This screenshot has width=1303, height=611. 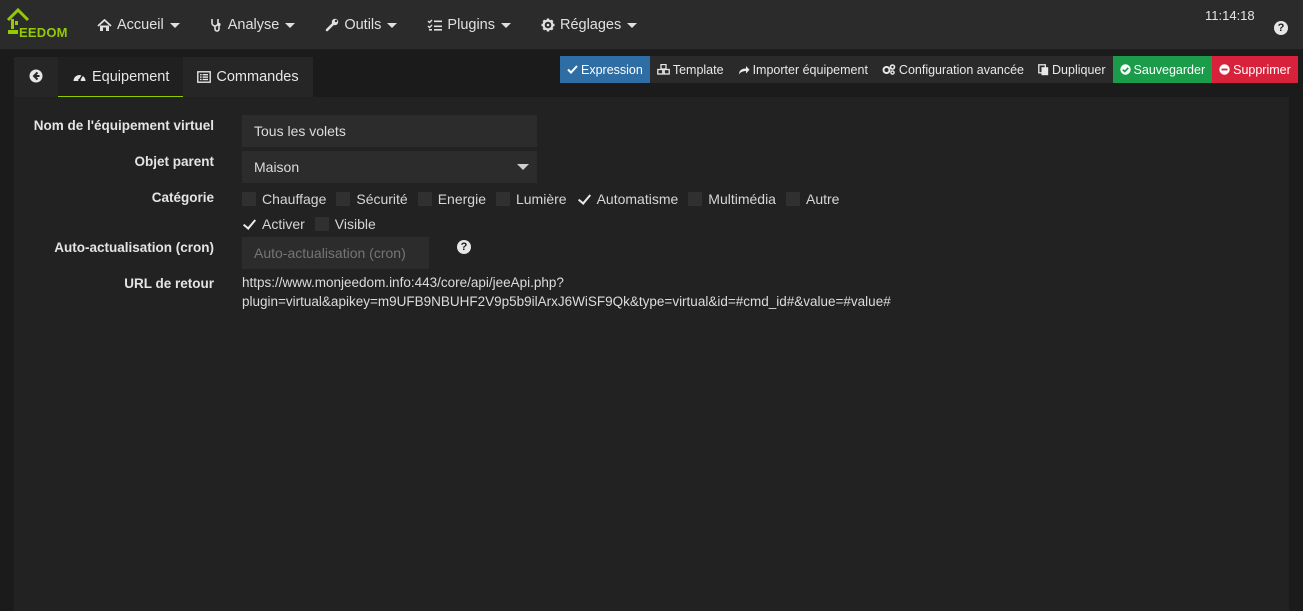 What do you see at coordinates (182, 197) in the screenshot?
I see `category-label: Catégorie` at bounding box center [182, 197].